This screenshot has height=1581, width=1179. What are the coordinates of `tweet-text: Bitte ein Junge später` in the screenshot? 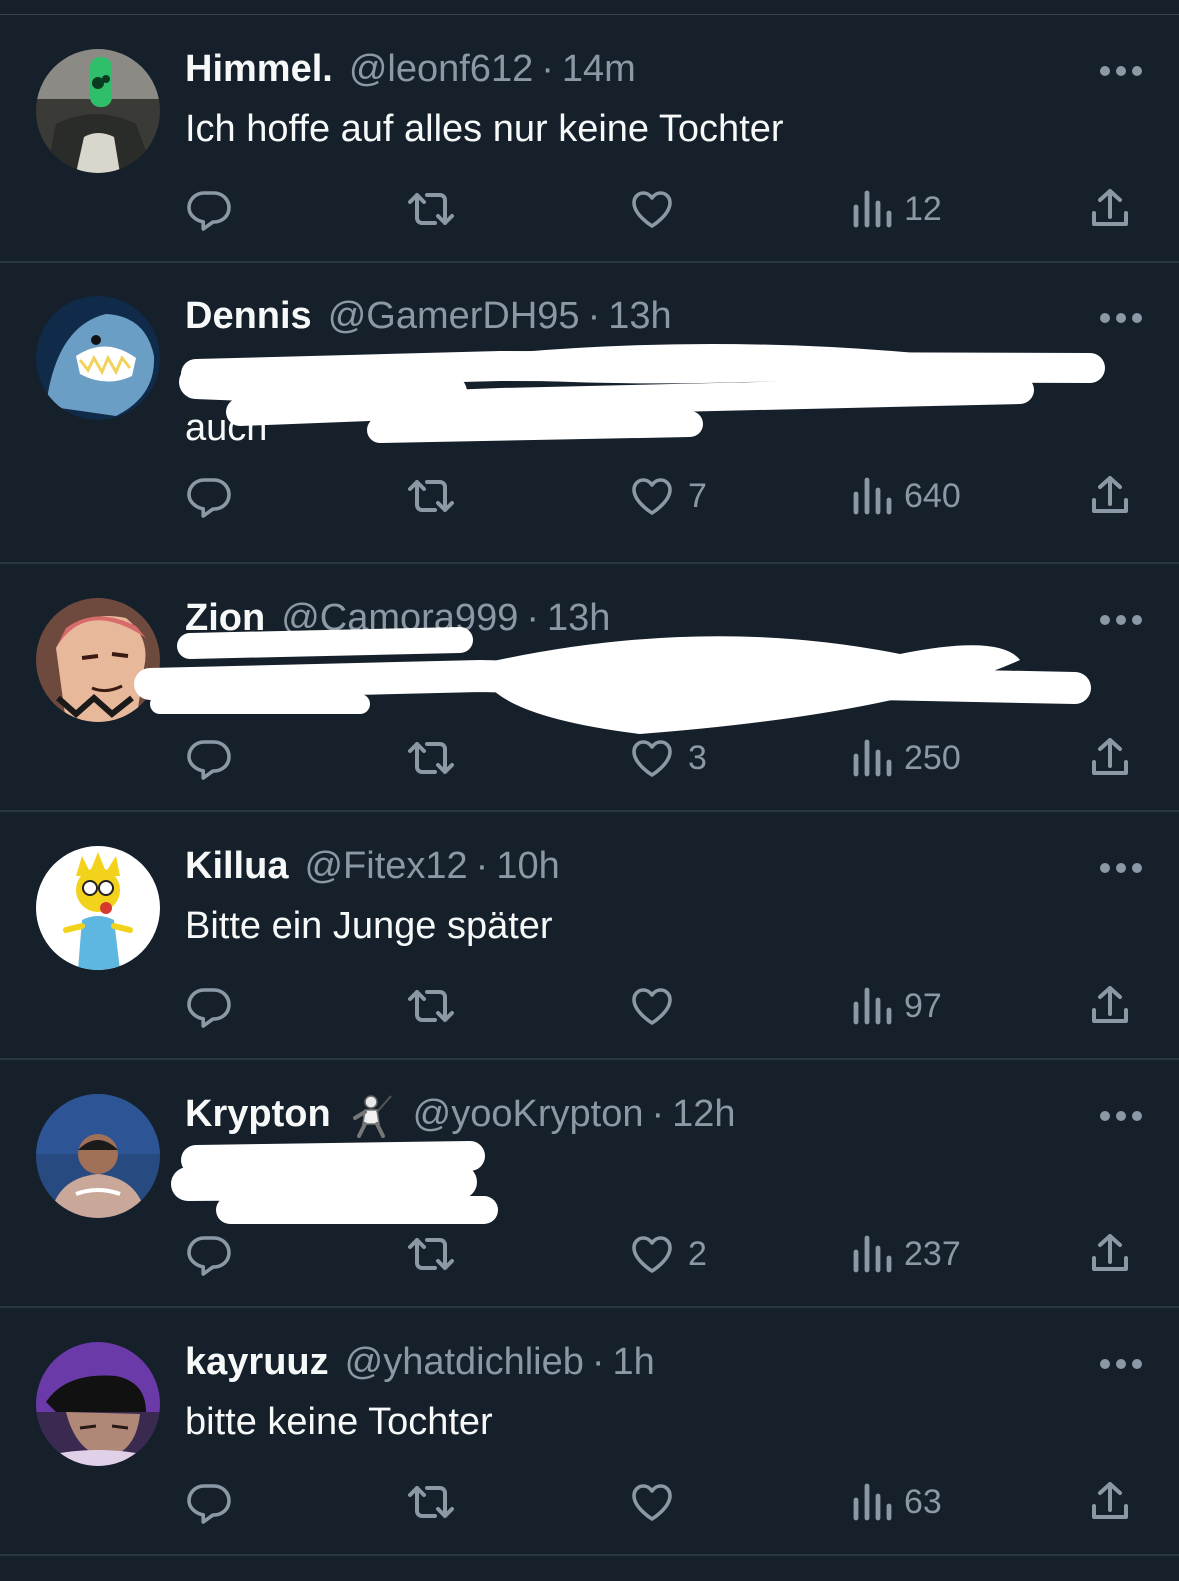 It's located at (369, 926).